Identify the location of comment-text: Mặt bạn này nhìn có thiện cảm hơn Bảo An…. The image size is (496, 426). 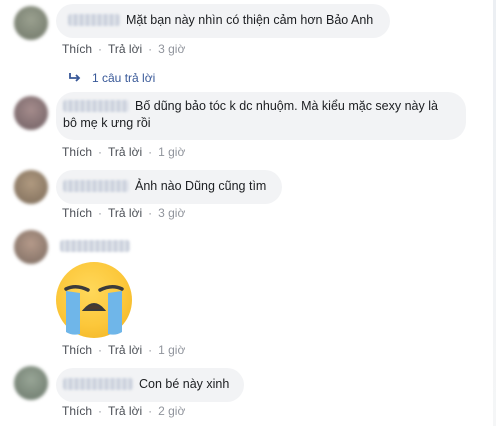
(250, 20).